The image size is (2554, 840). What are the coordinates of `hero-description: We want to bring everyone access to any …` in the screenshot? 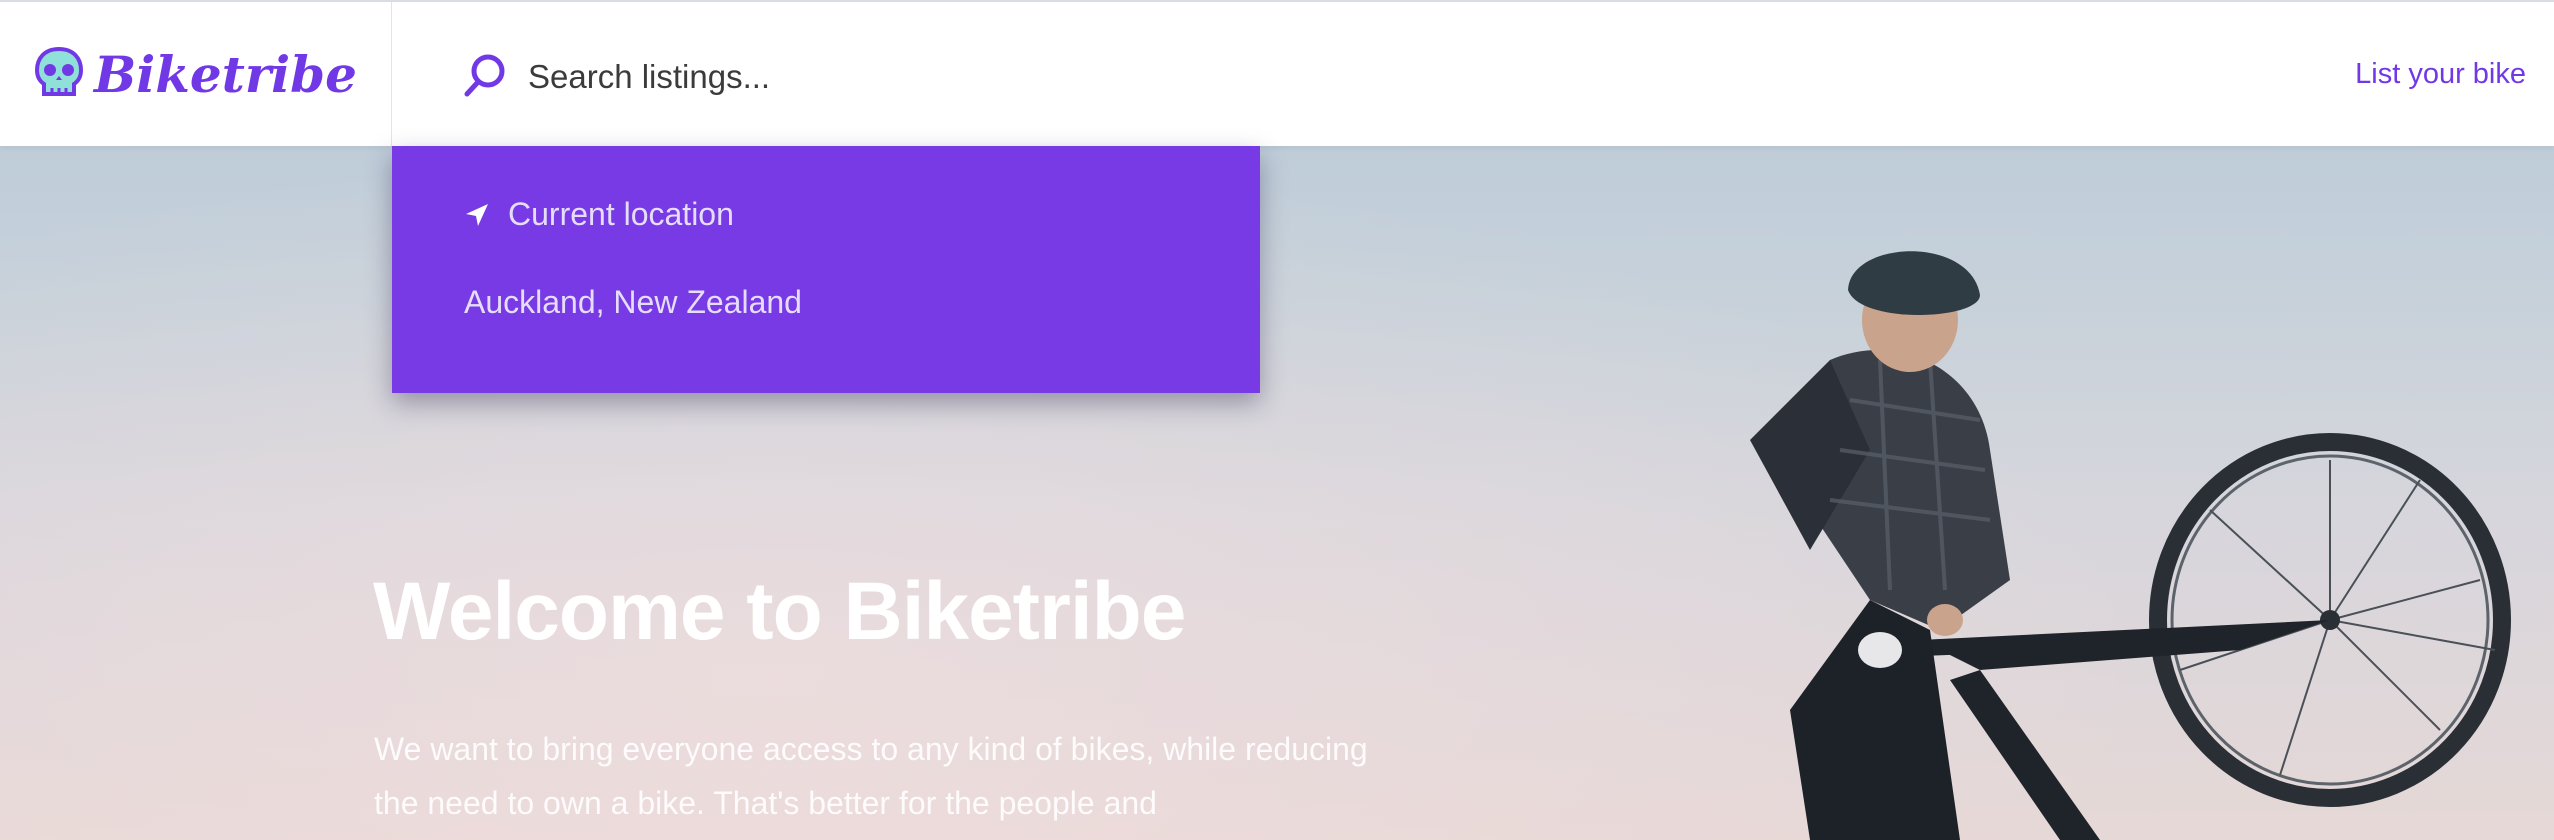 It's located at (871, 776).